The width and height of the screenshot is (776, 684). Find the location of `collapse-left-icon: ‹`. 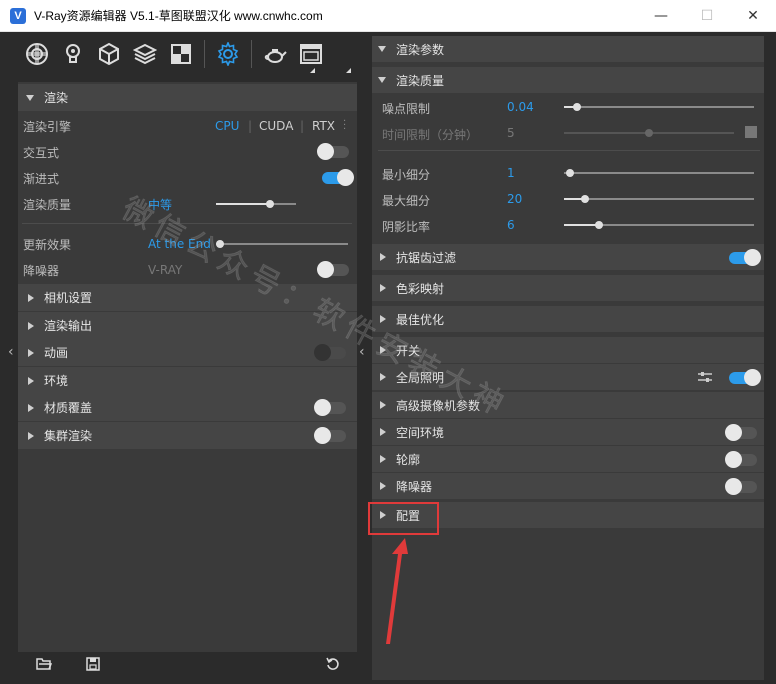

collapse-left-icon: ‹ is located at coordinates (11, 352).